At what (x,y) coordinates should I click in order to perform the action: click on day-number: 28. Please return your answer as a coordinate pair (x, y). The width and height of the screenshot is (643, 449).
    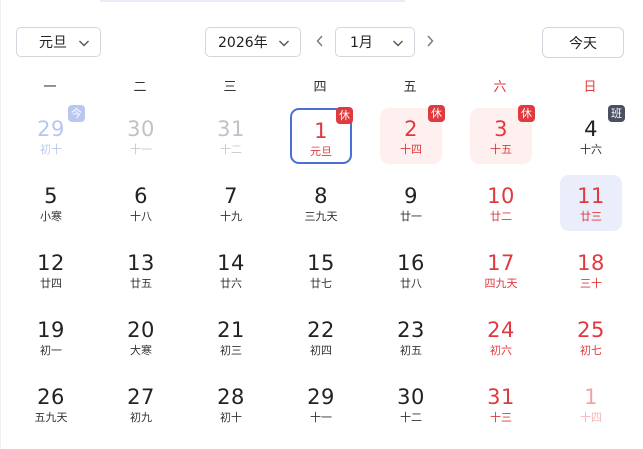
    Looking at the image, I should click on (231, 397).